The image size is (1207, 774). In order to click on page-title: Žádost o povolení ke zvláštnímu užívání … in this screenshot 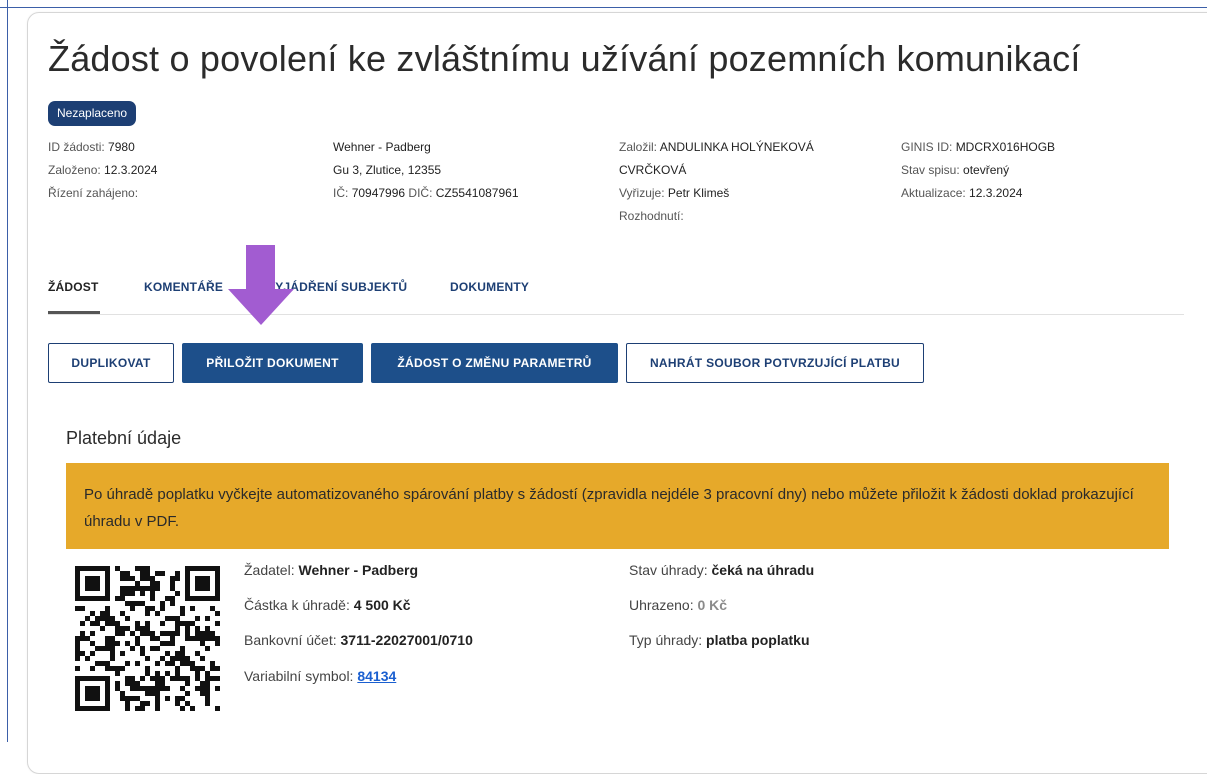, I will do `click(564, 58)`.